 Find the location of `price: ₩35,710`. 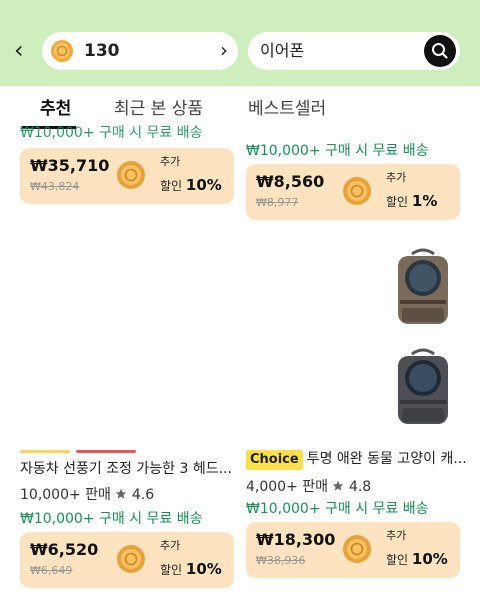

price: ₩35,710 is located at coordinates (70, 165).